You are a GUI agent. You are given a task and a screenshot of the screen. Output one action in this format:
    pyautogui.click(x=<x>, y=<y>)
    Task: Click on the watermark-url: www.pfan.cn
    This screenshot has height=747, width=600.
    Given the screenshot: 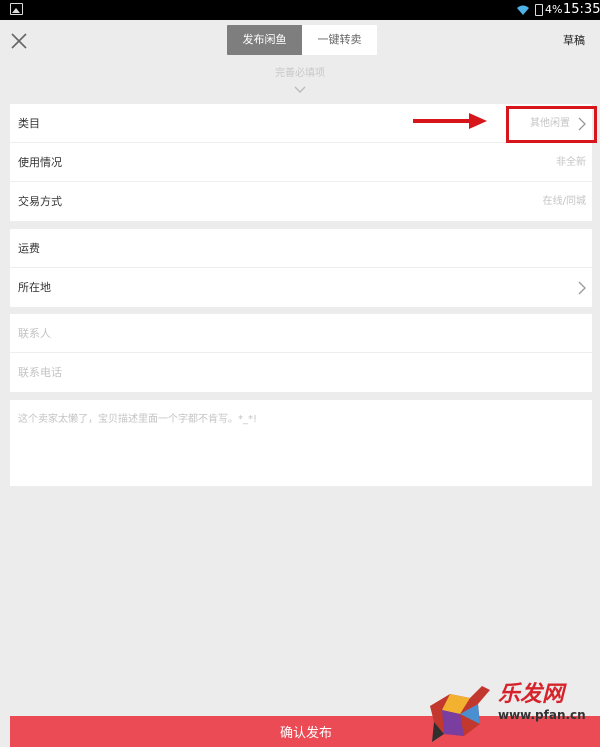 What is the action you would take?
    pyautogui.click(x=542, y=715)
    